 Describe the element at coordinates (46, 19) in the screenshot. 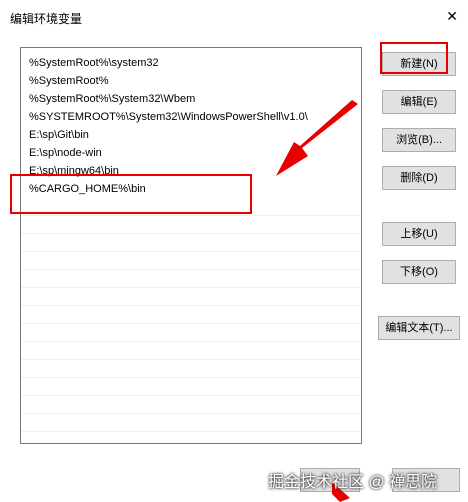

I see `window-title: 编辑环境变量` at that location.